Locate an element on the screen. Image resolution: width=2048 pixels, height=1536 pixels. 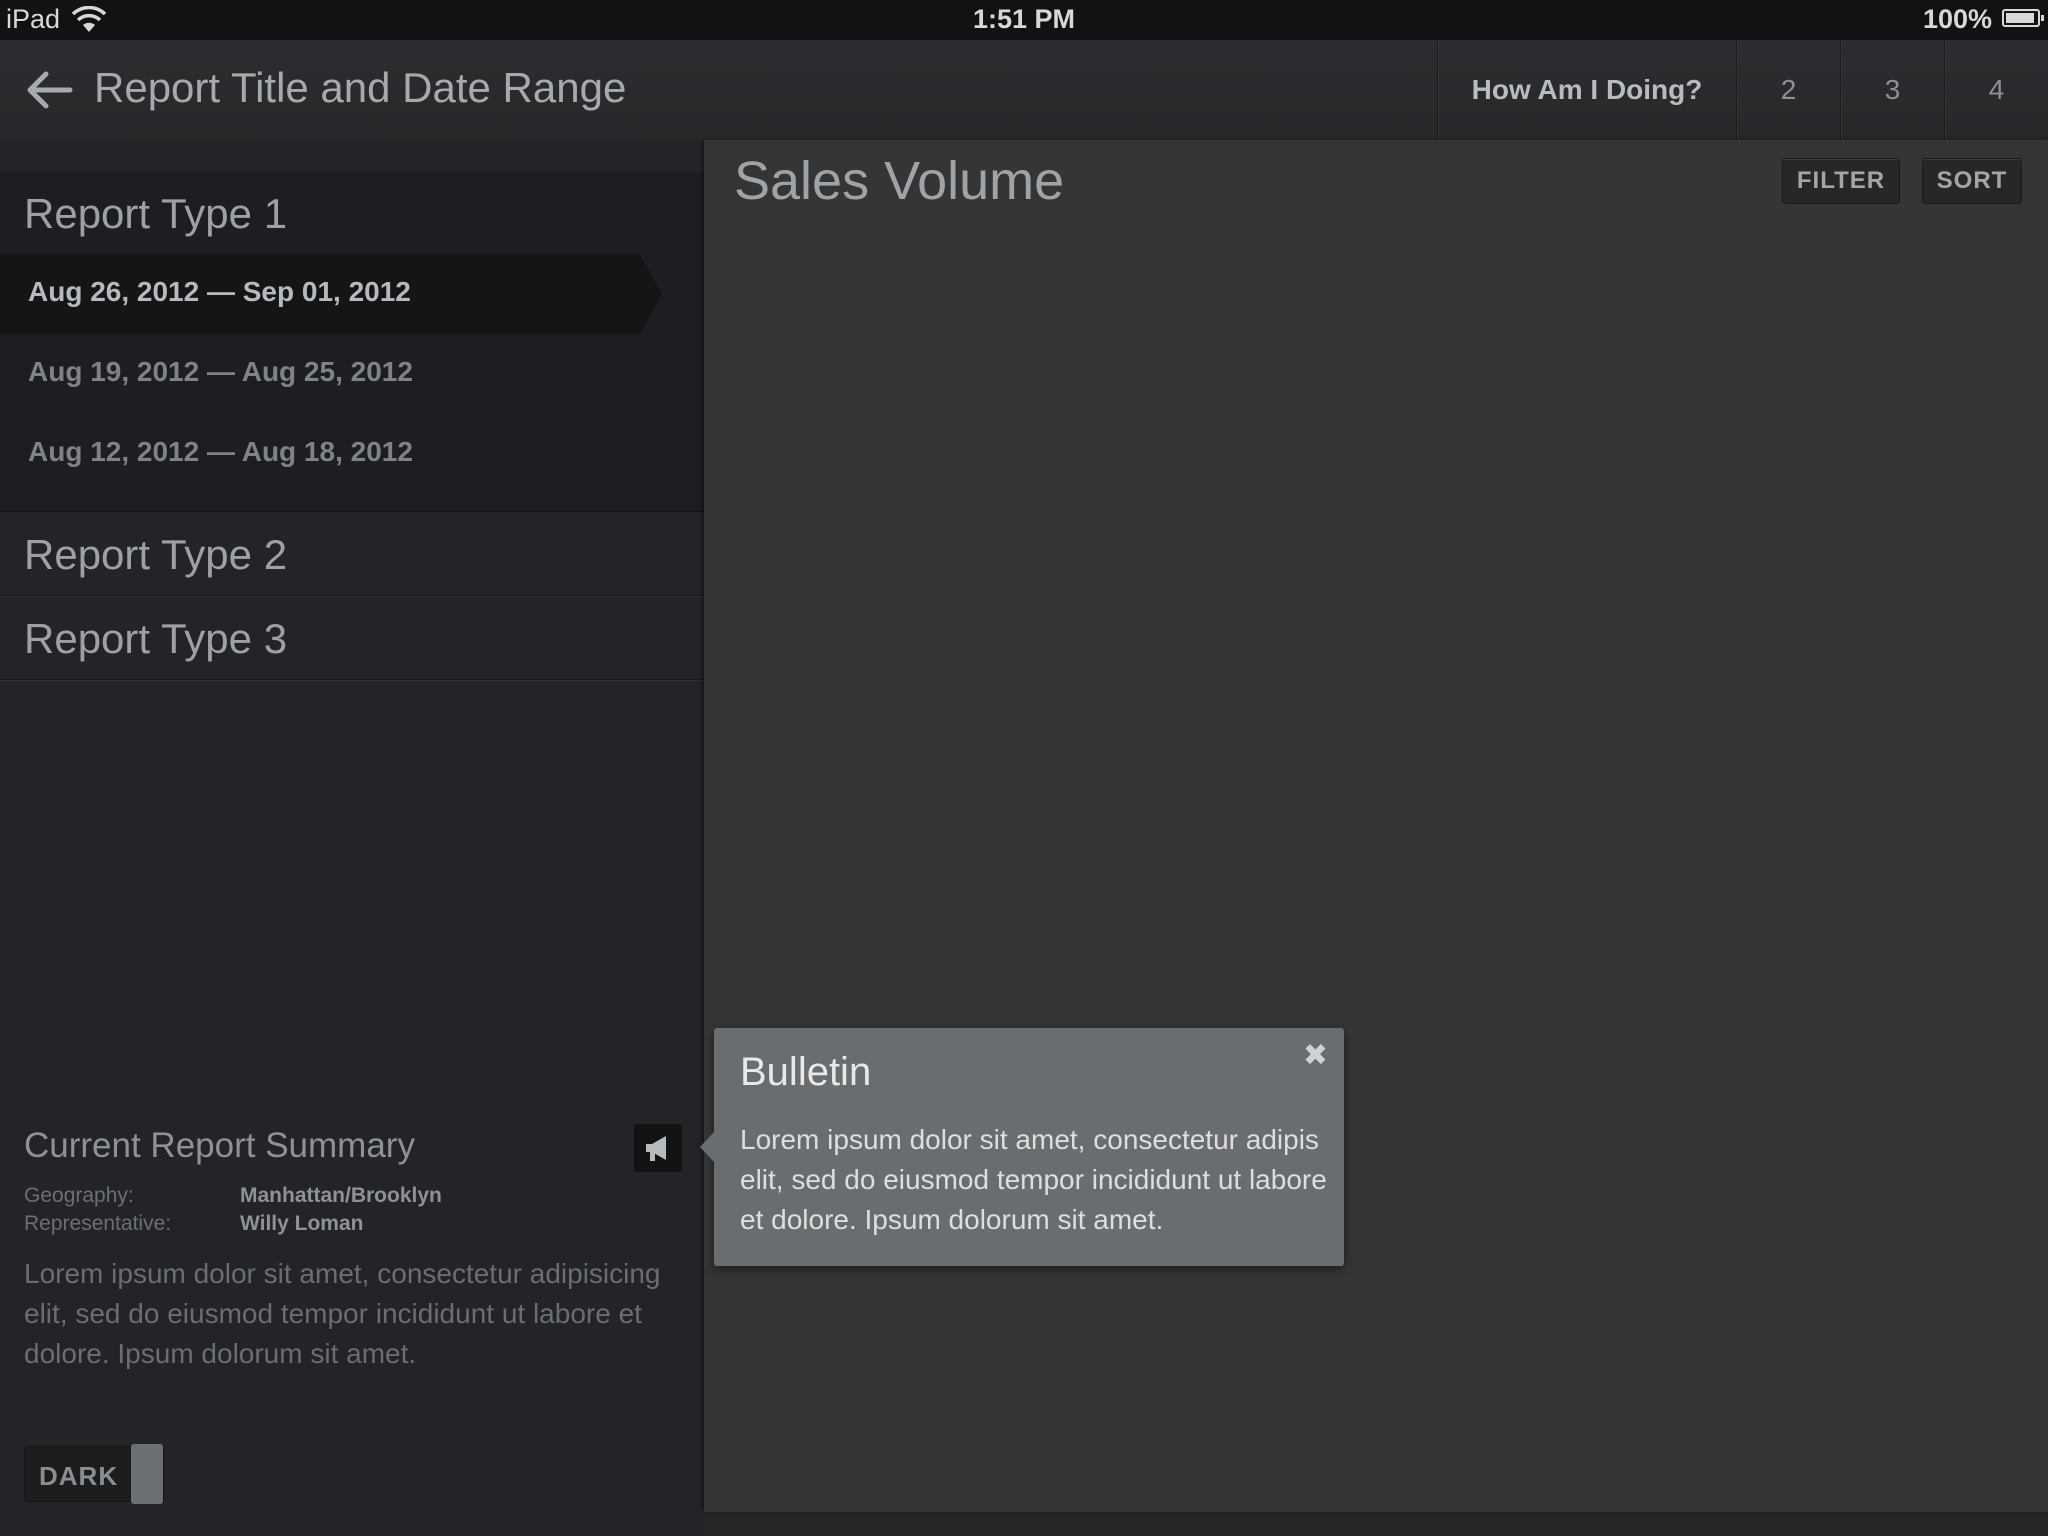
representative-label: Representative: is located at coordinates (98, 1223).